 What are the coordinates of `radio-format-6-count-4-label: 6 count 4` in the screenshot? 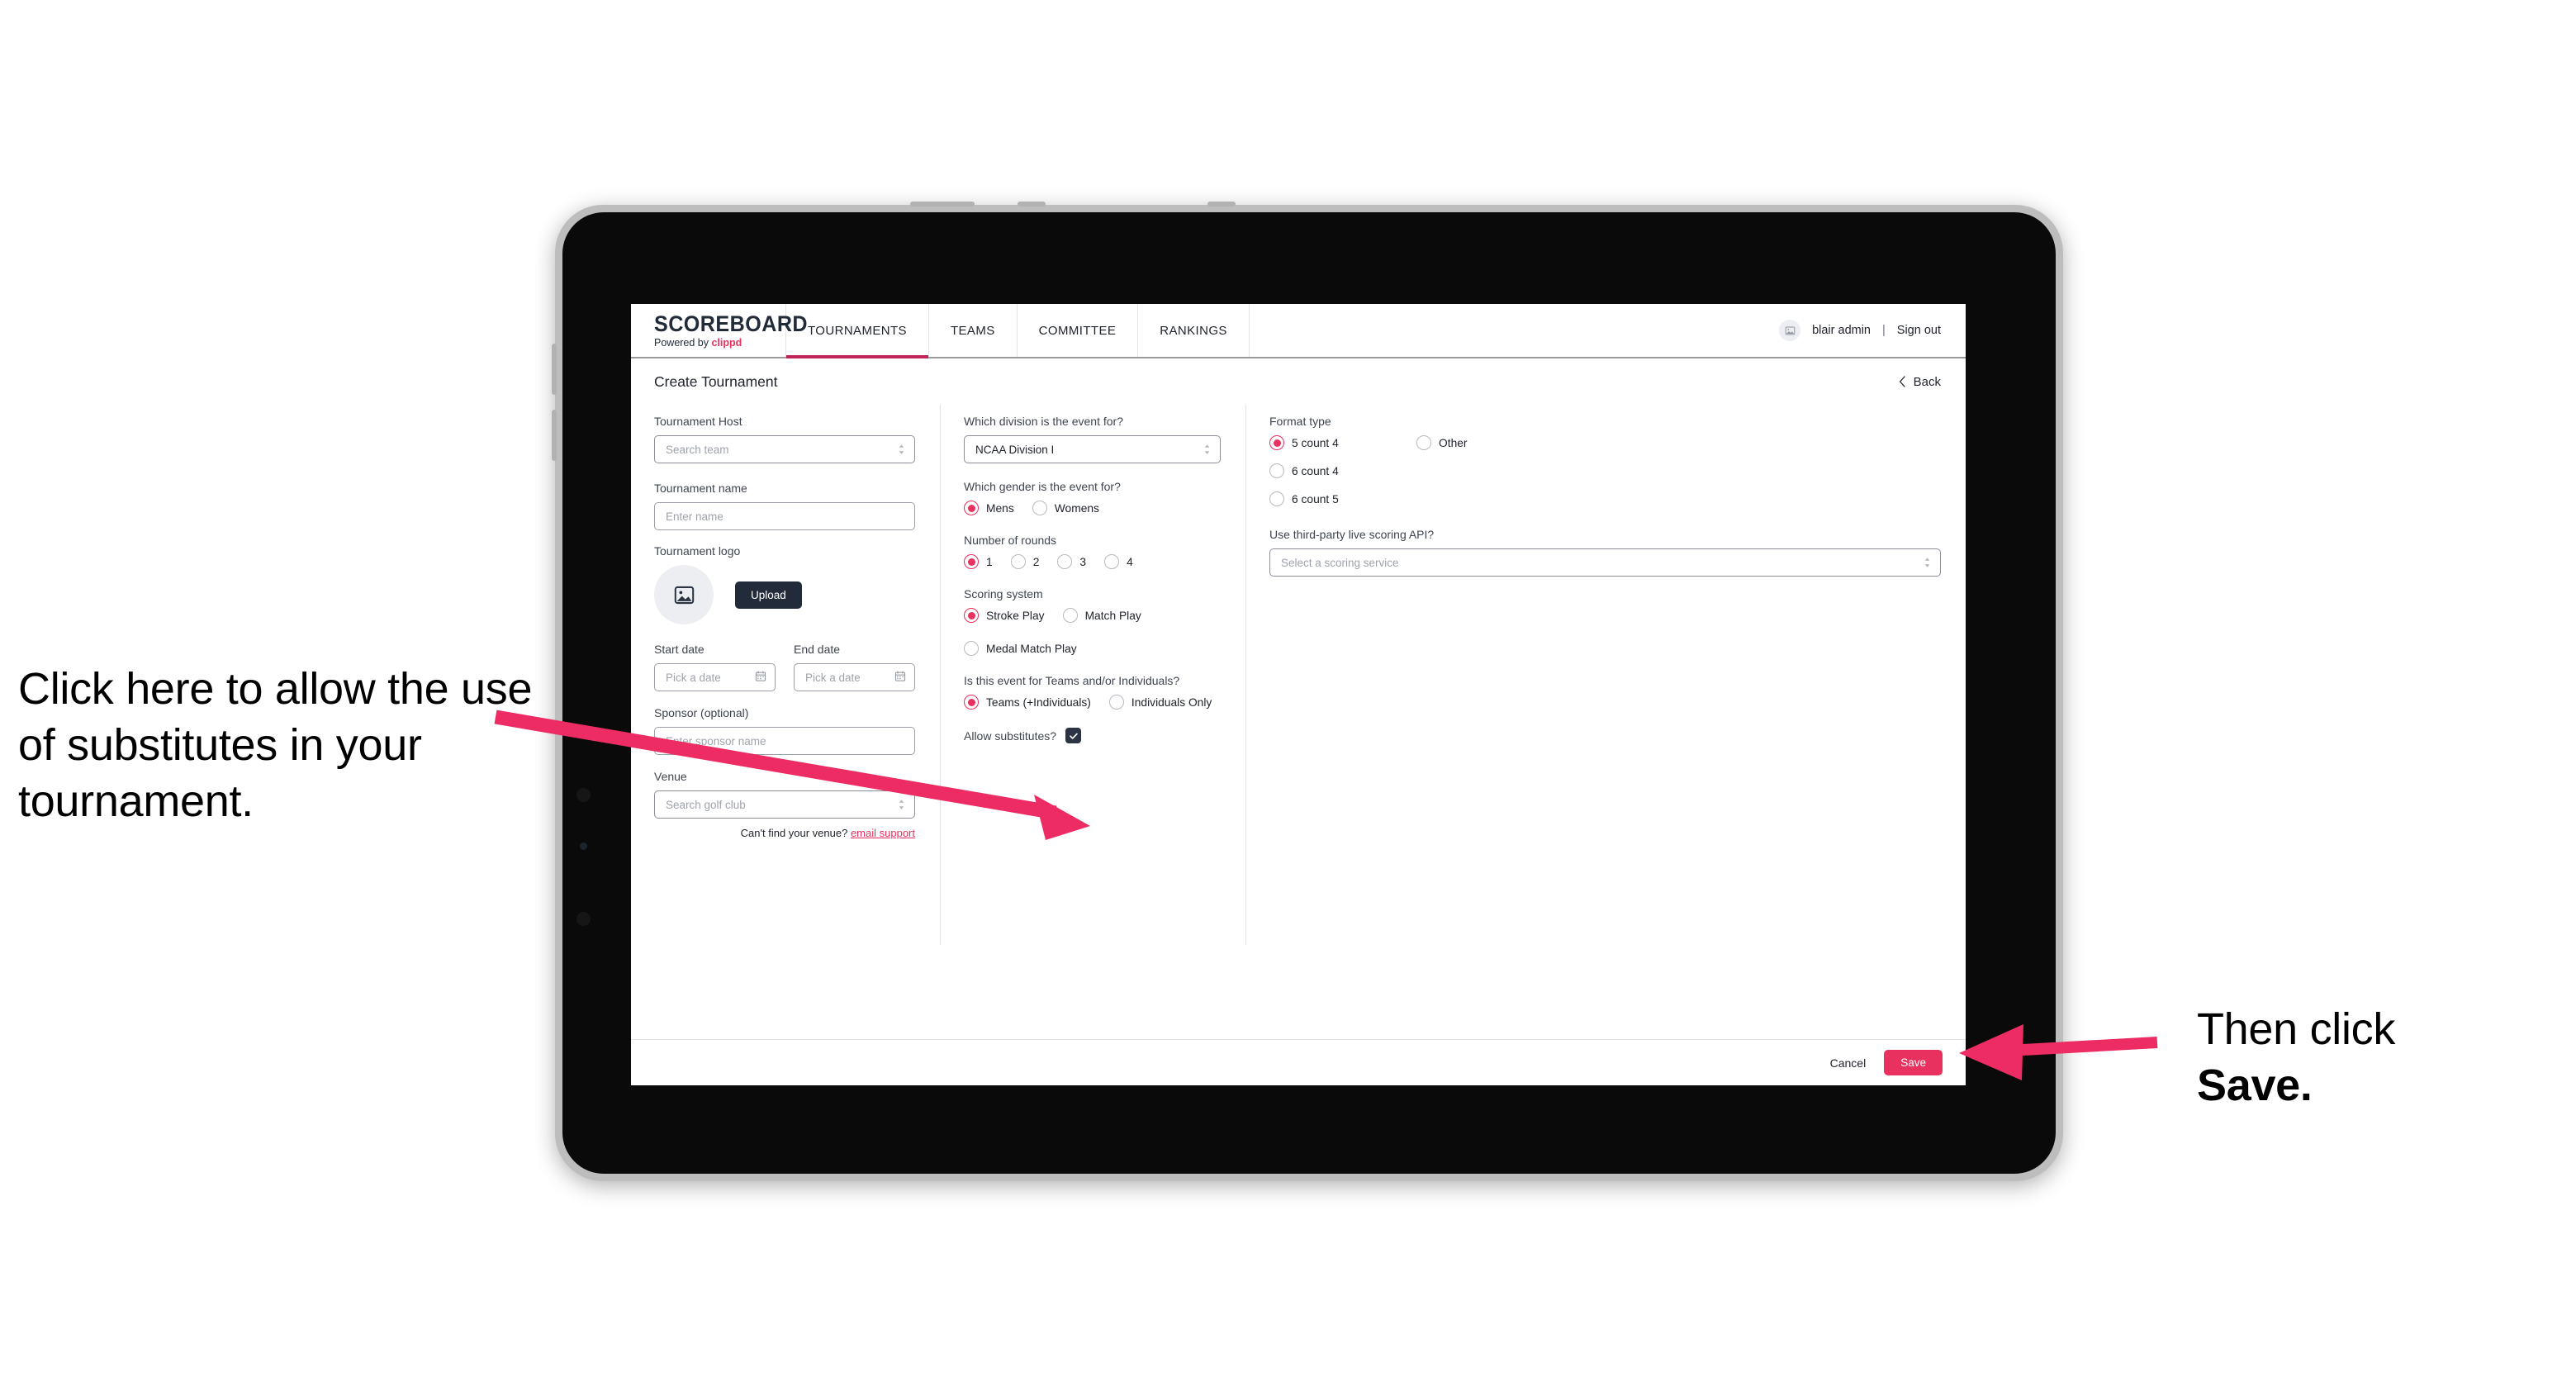 It's located at (1315, 470).